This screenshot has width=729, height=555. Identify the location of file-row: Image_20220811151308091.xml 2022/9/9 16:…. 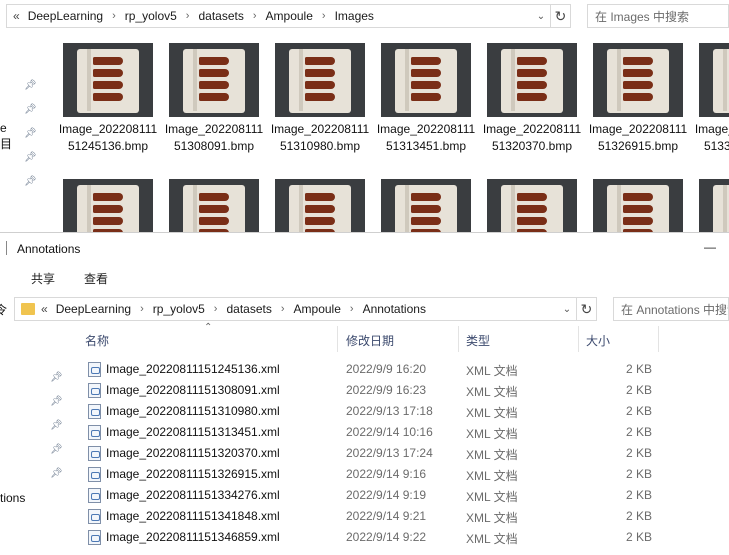
(384, 390).